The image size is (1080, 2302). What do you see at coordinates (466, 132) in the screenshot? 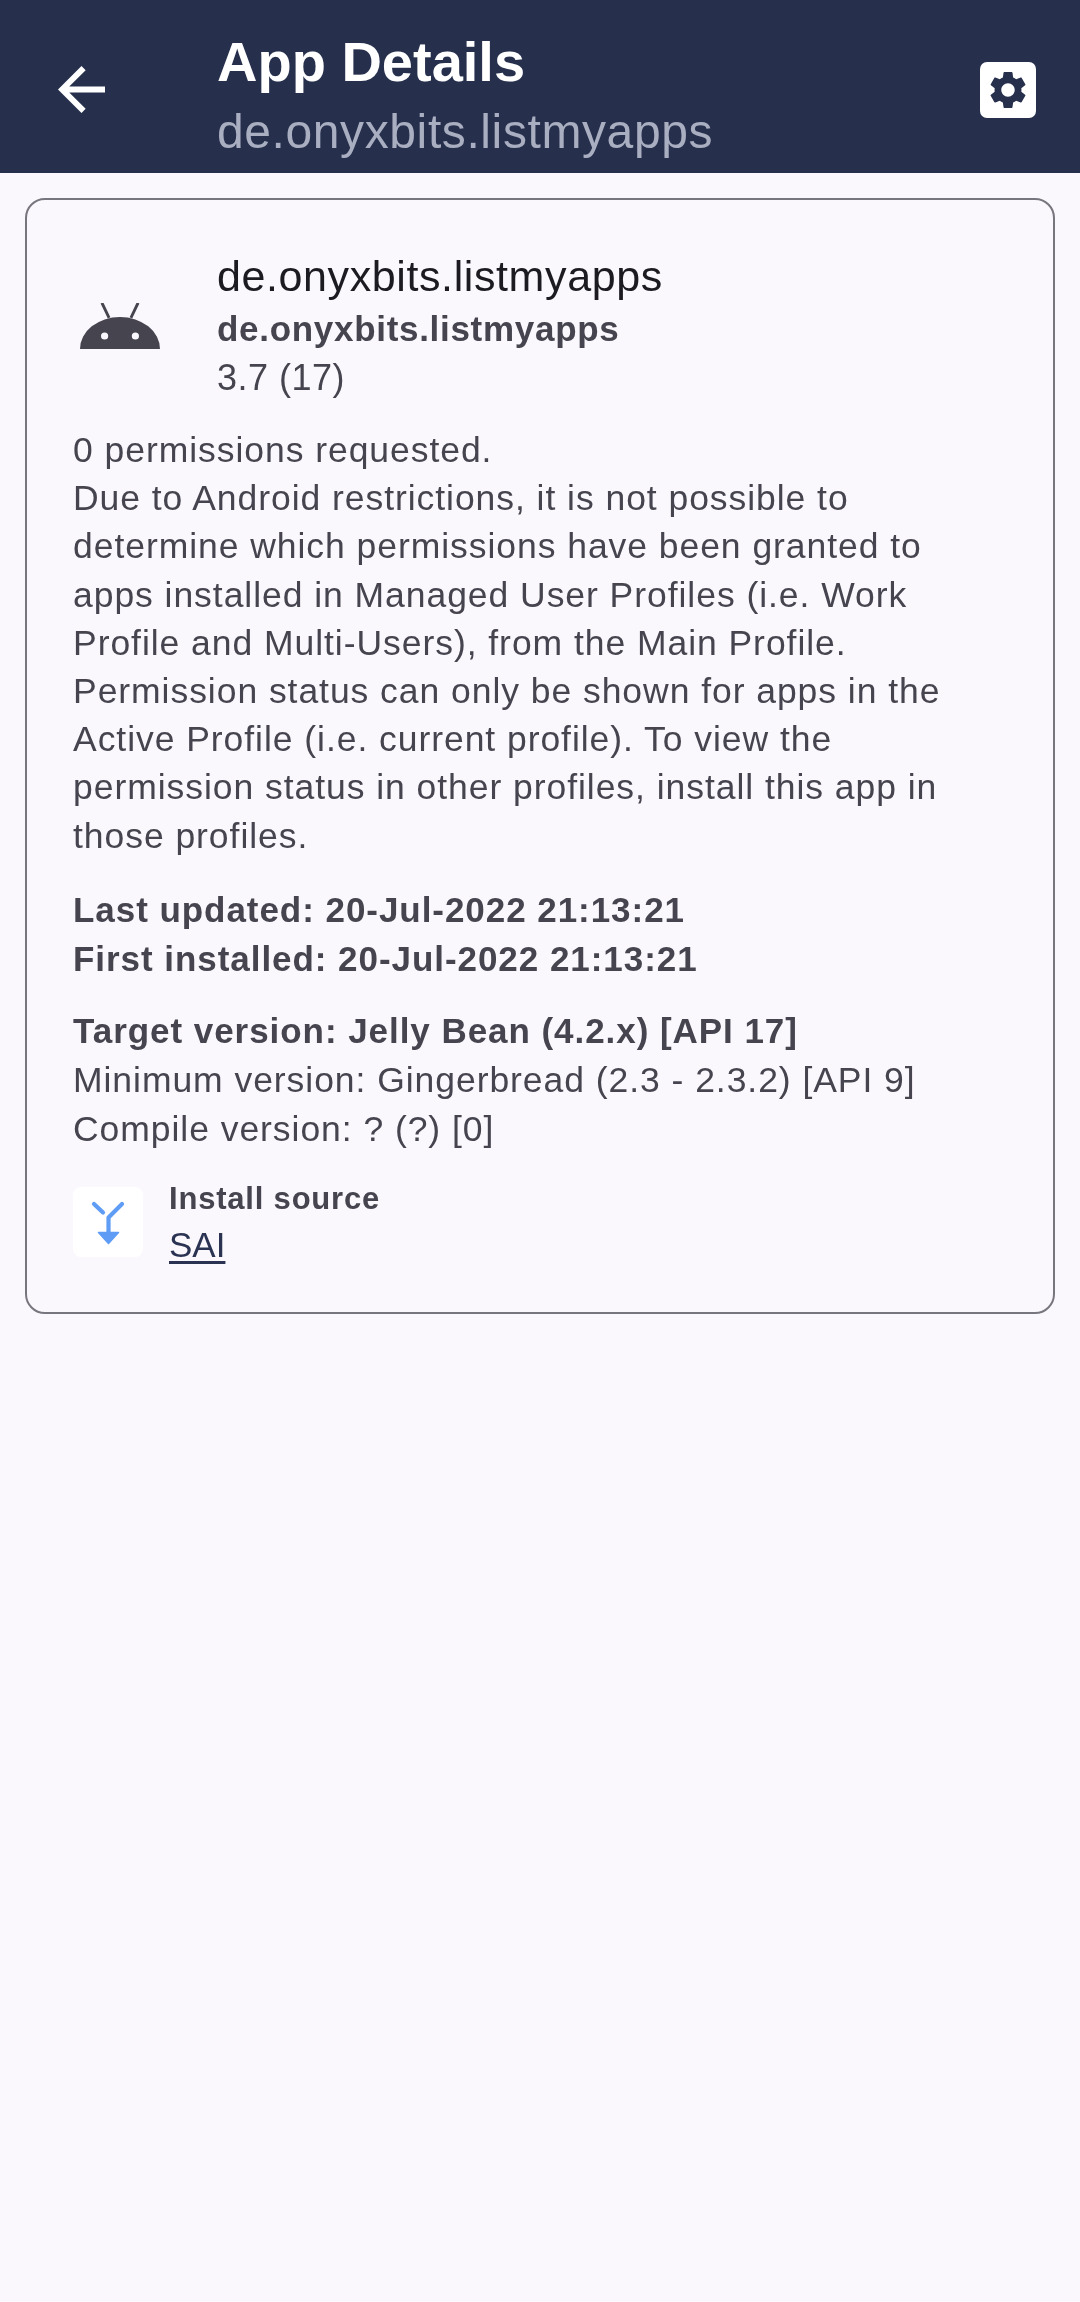
I see `screen-subtitle: de.onyxbits.listmyapps` at bounding box center [466, 132].